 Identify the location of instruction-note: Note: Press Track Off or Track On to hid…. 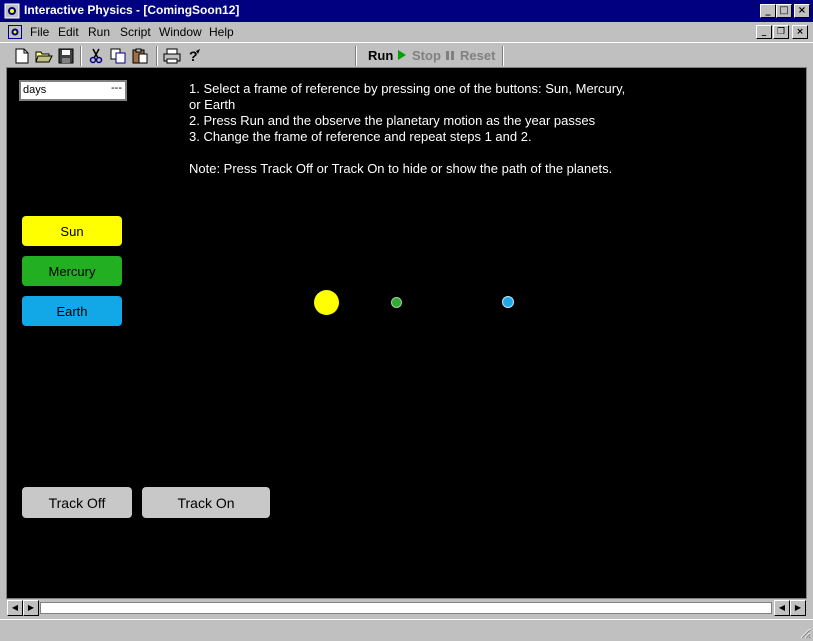
(401, 168).